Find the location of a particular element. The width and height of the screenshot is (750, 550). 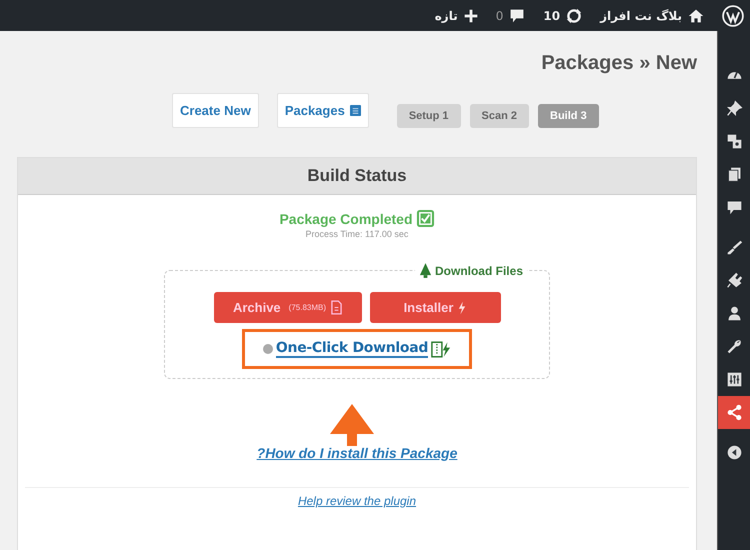

pin-icon is located at coordinates (734, 108).